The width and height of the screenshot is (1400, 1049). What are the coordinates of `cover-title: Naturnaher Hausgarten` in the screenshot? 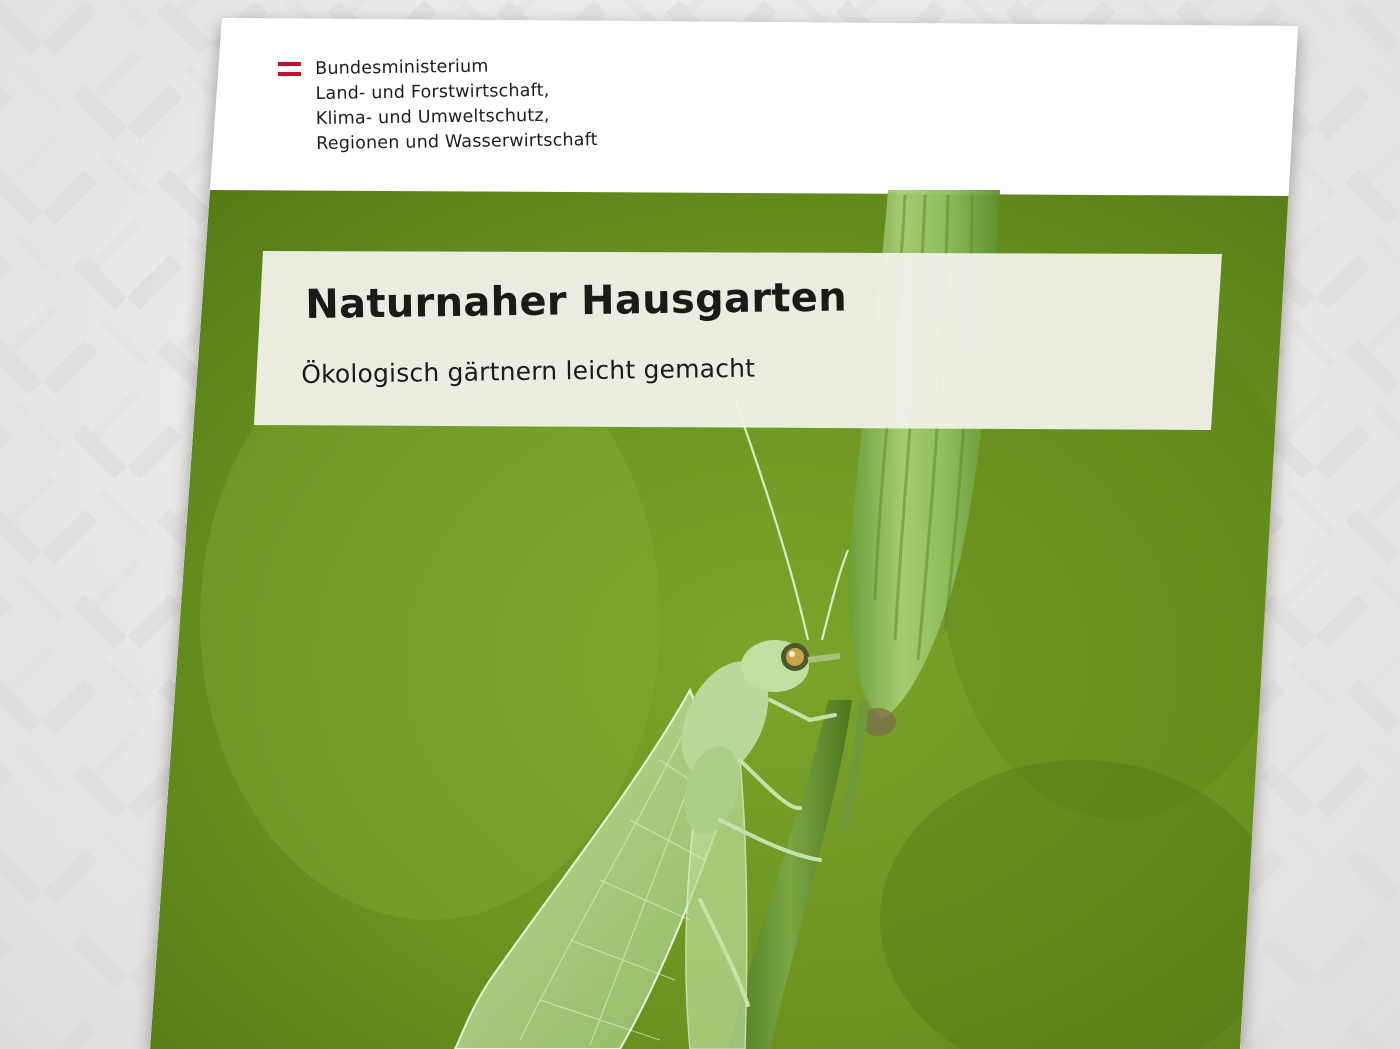 It's located at (576, 301).